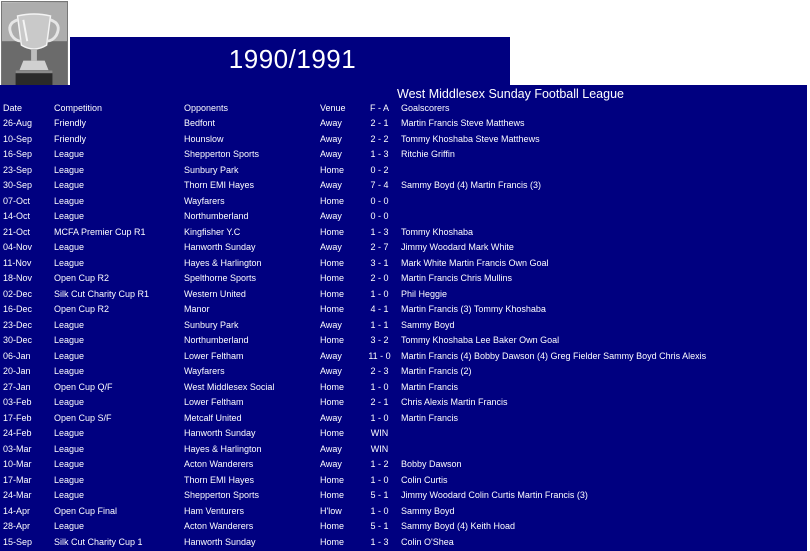  I want to click on match-score: 2 - 2, so click(379, 138).